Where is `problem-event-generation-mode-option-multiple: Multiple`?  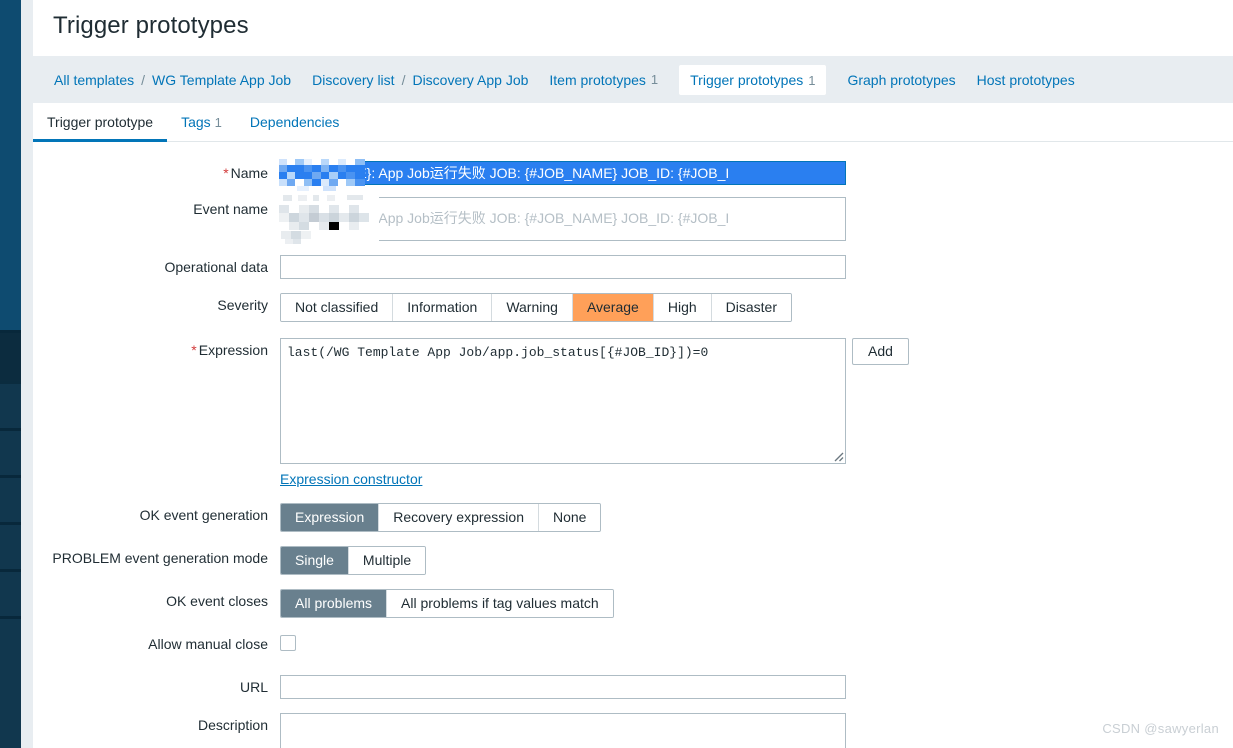
problem-event-generation-mode-option-multiple: Multiple is located at coordinates (387, 560).